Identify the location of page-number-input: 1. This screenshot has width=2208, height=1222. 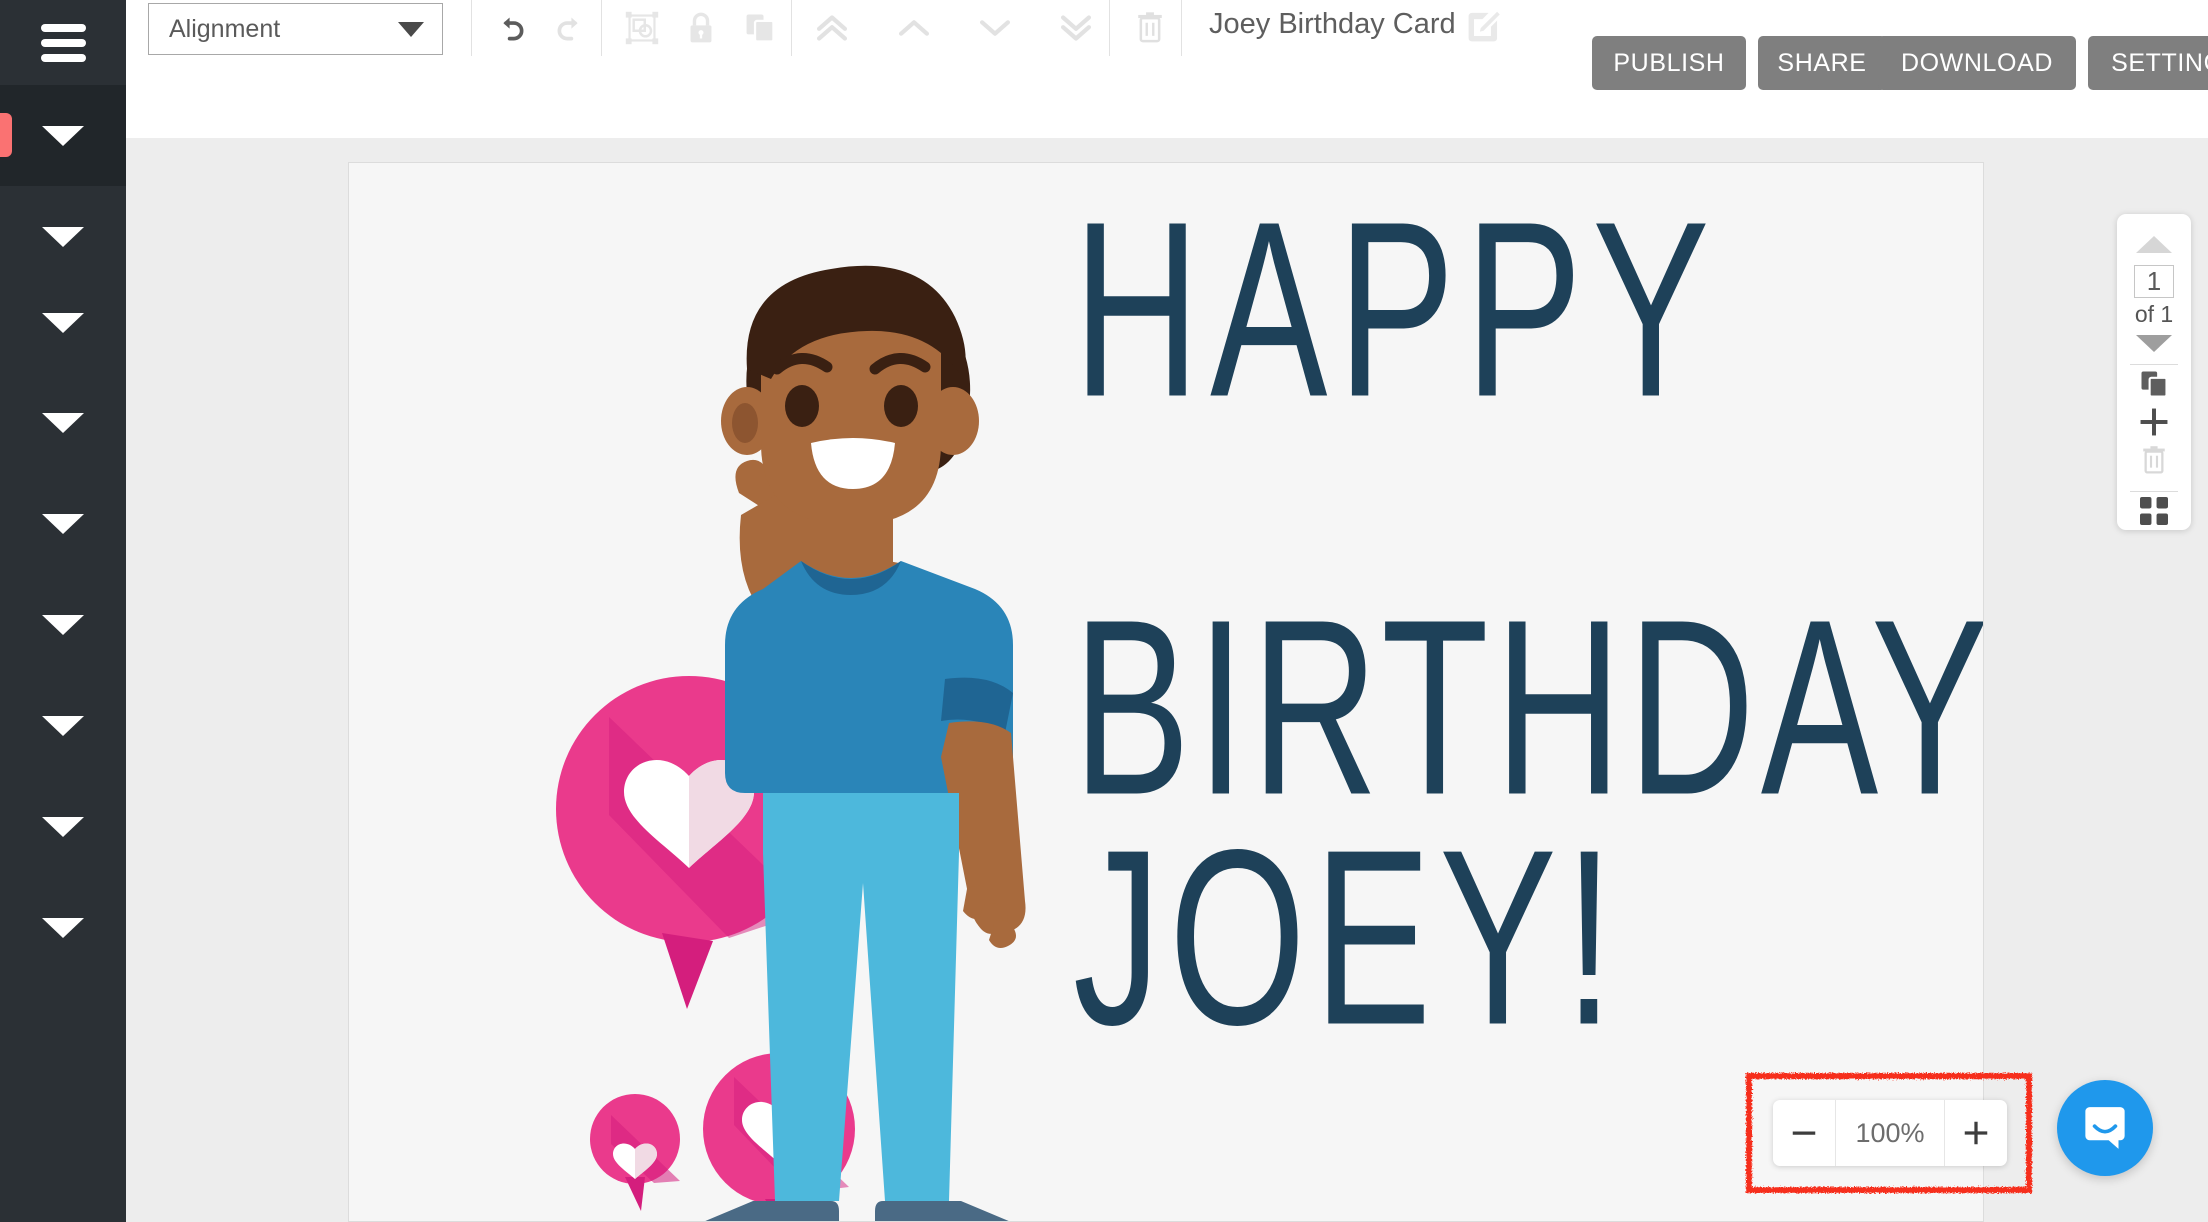
(2154, 281).